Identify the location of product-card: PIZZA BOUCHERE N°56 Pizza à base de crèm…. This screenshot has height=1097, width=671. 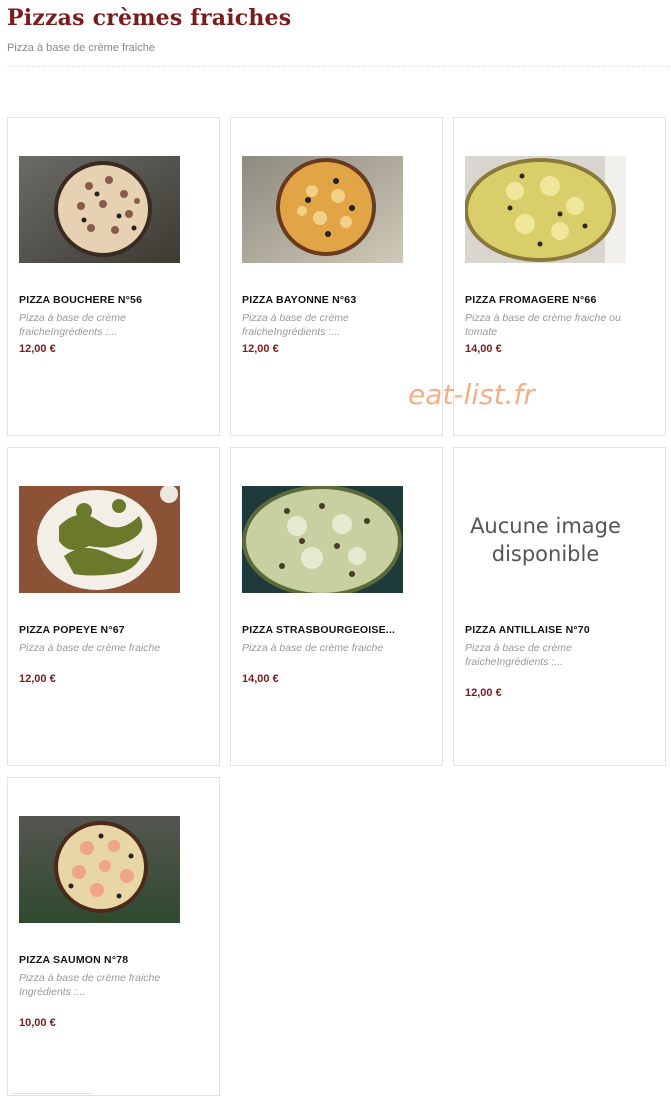
(113, 276).